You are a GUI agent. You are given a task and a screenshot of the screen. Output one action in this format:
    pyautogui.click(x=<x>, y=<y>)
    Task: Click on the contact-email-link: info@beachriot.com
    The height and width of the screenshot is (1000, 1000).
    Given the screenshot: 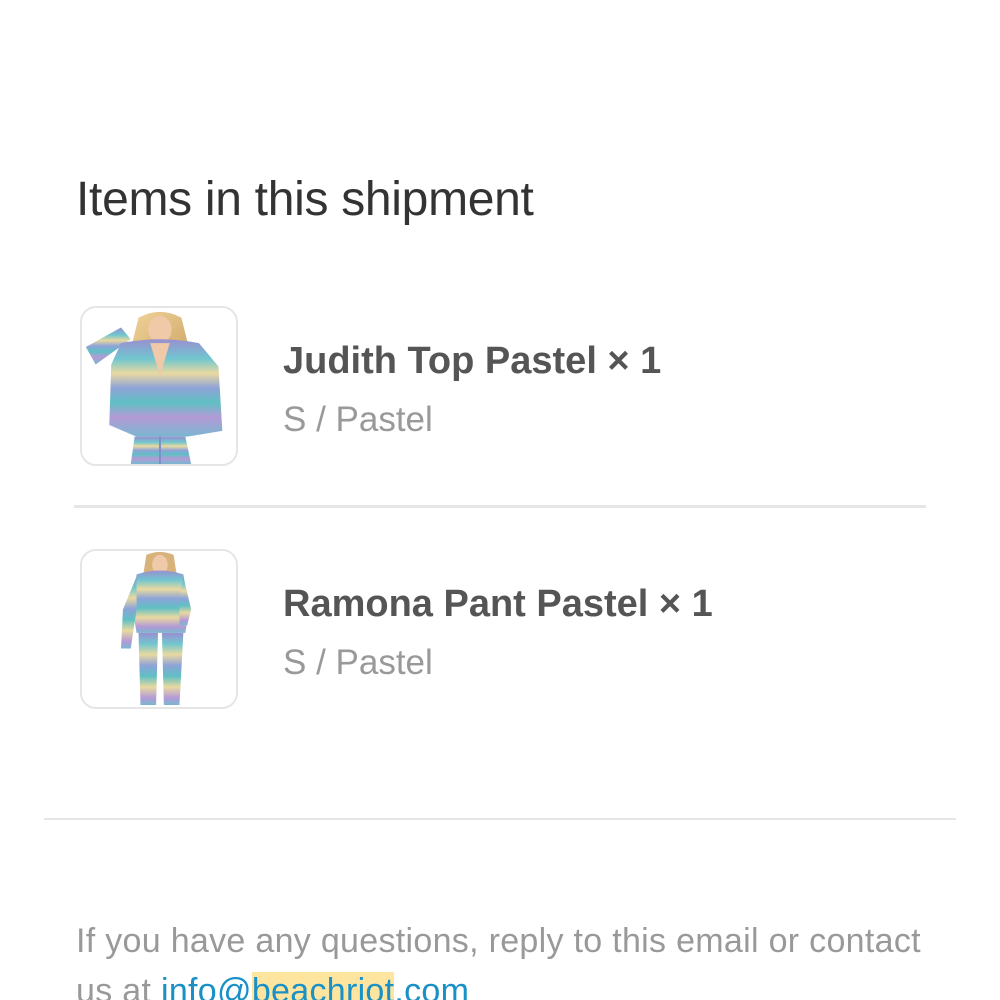 What is the action you would take?
    pyautogui.click(x=315, y=986)
    